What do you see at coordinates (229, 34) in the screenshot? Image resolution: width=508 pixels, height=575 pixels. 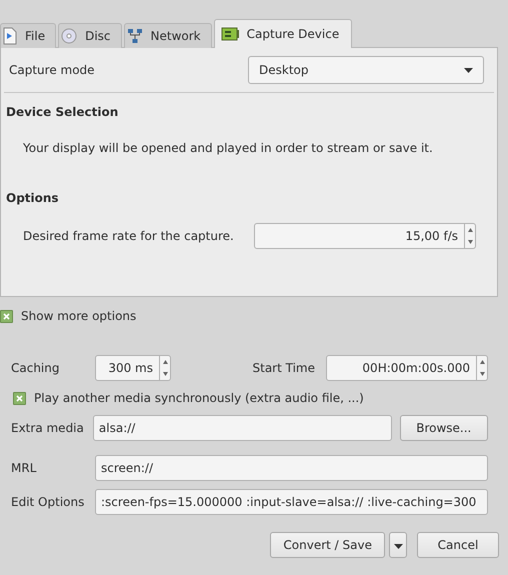 I see `capture-card-icon` at bounding box center [229, 34].